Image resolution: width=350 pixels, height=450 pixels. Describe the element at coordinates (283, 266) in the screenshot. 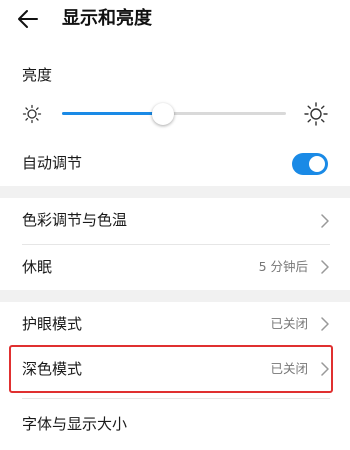

I see `list-item-value: 5 分钟后` at that location.